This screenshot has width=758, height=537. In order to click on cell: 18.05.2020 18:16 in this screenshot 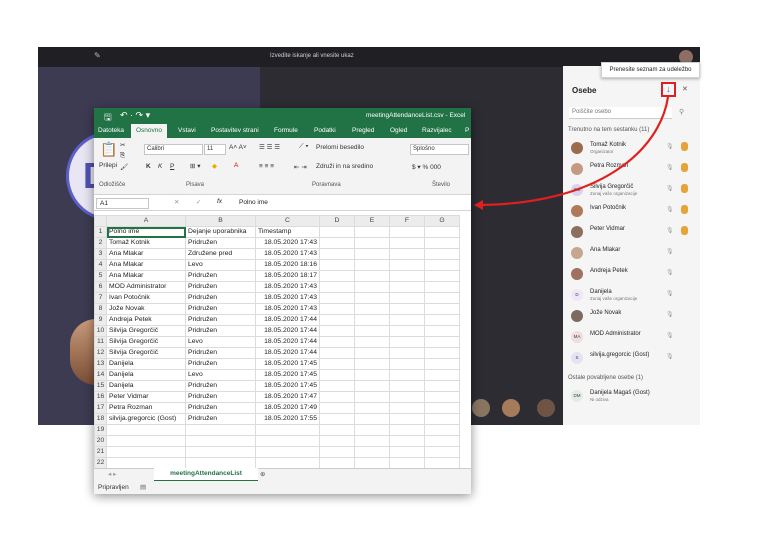, I will do `click(287, 265)`.